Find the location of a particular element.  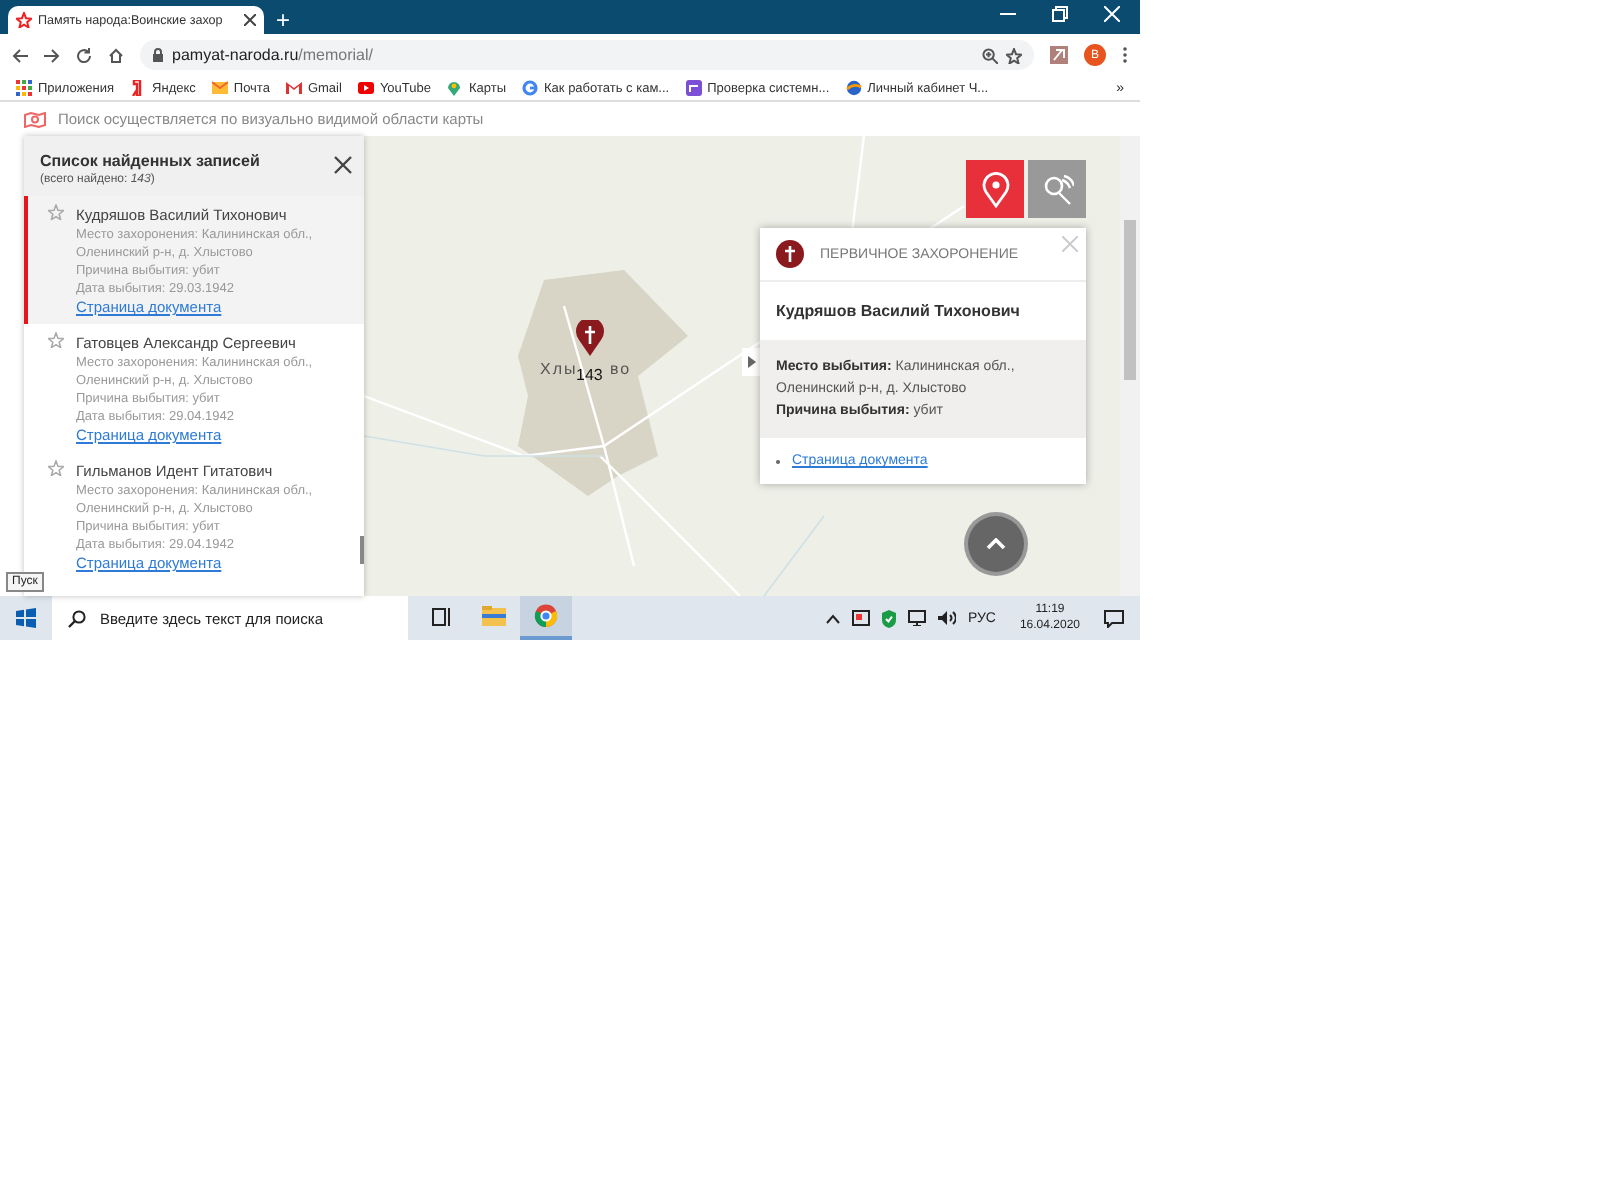

panel-title: Список найденных записей is located at coordinates (151, 161).